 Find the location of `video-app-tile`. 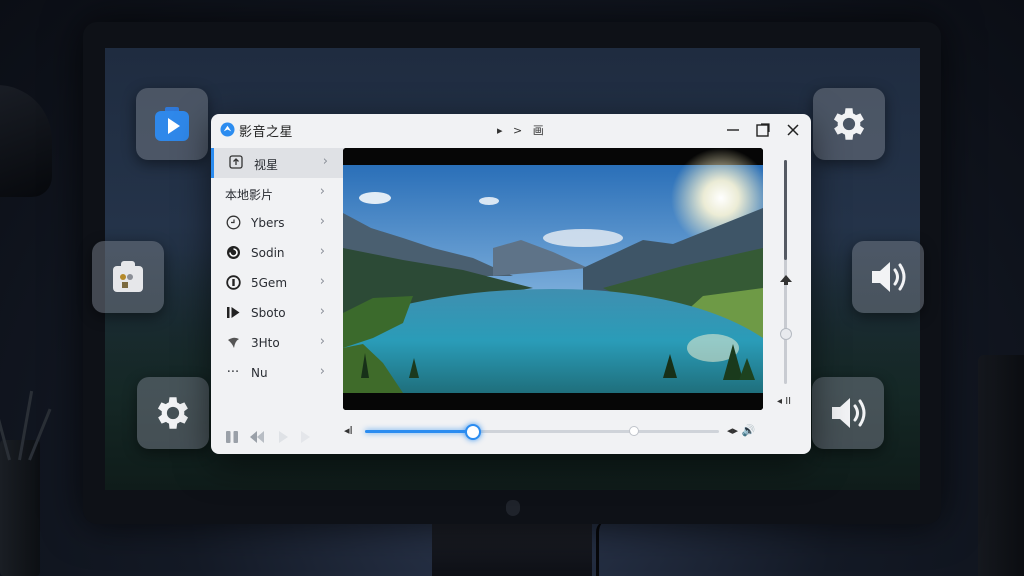

video-app-tile is located at coordinates (172, 124).